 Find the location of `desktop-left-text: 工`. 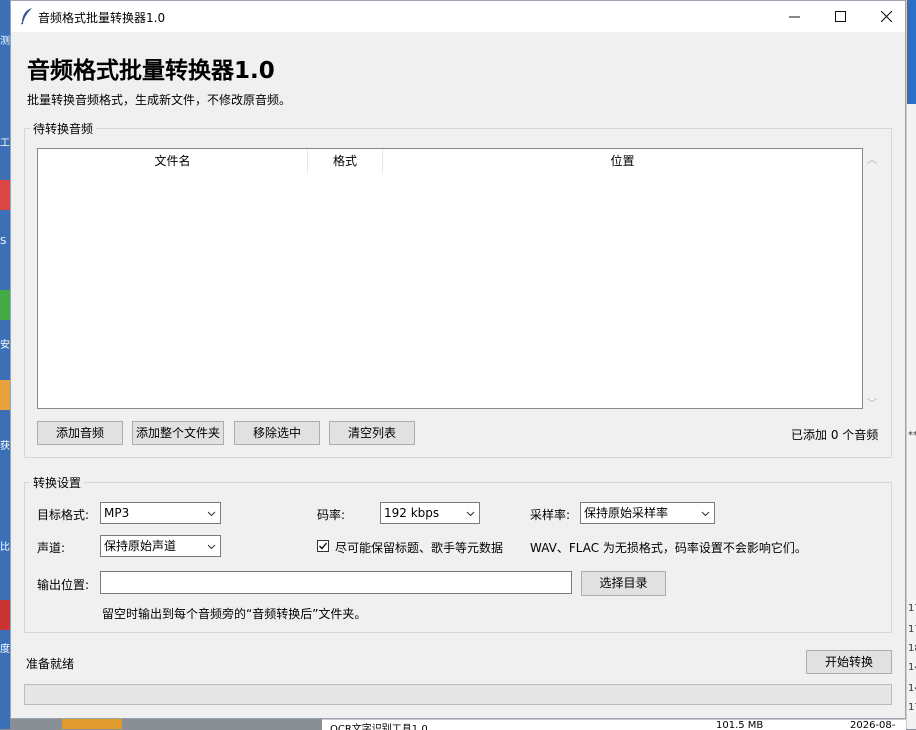

desktop-left-text: 工 is located at coordinates (5, 143).